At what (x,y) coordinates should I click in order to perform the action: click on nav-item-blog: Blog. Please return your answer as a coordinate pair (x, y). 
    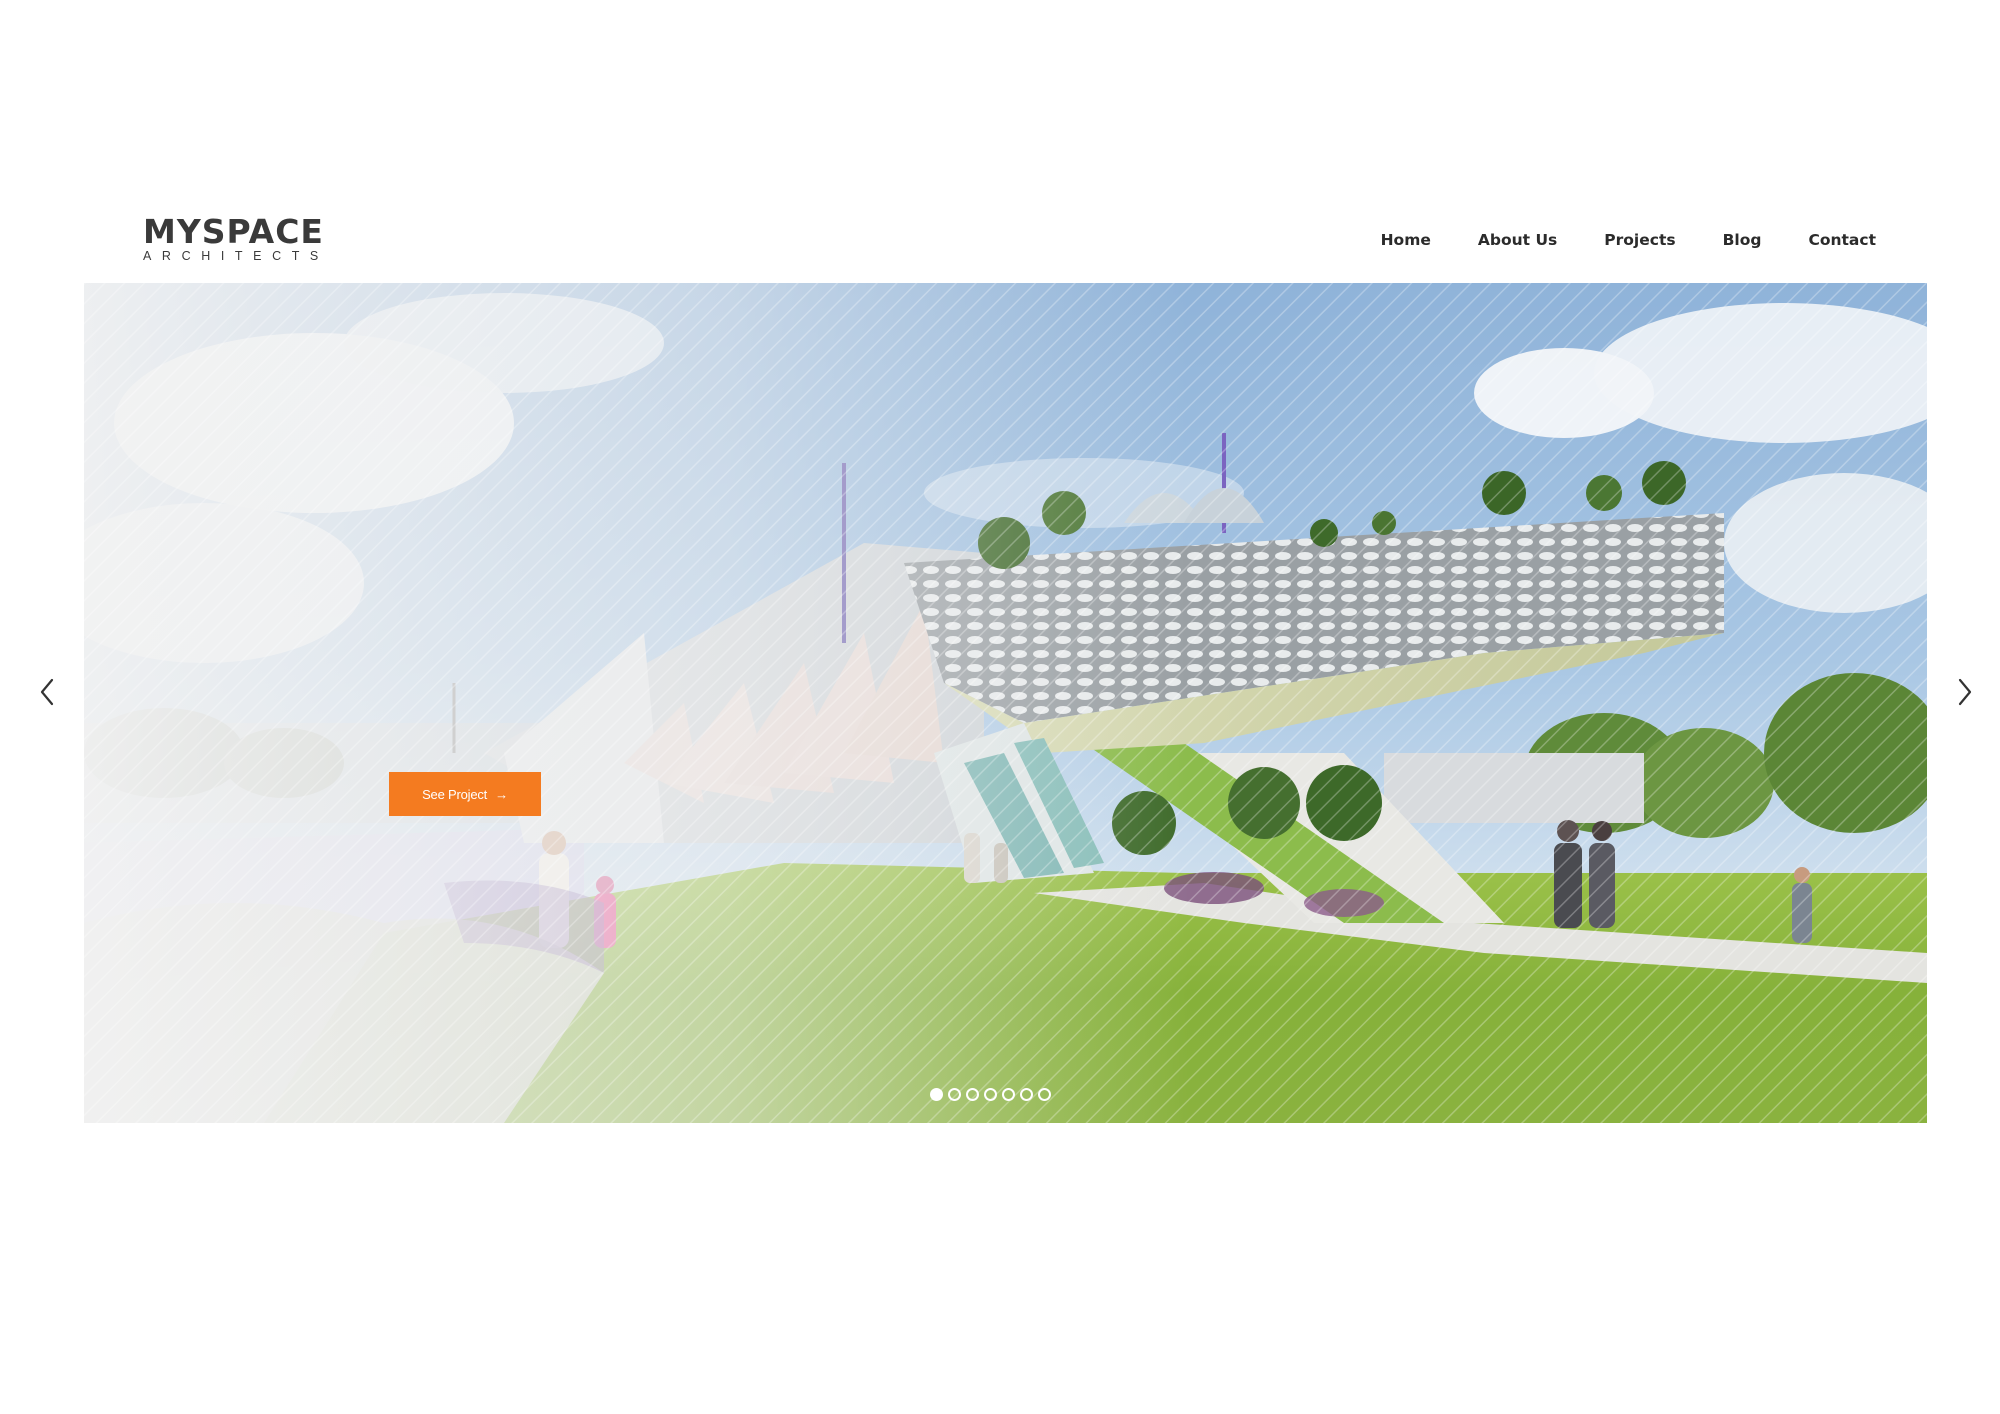
    Looking at the image, I should click on (1742, 240).